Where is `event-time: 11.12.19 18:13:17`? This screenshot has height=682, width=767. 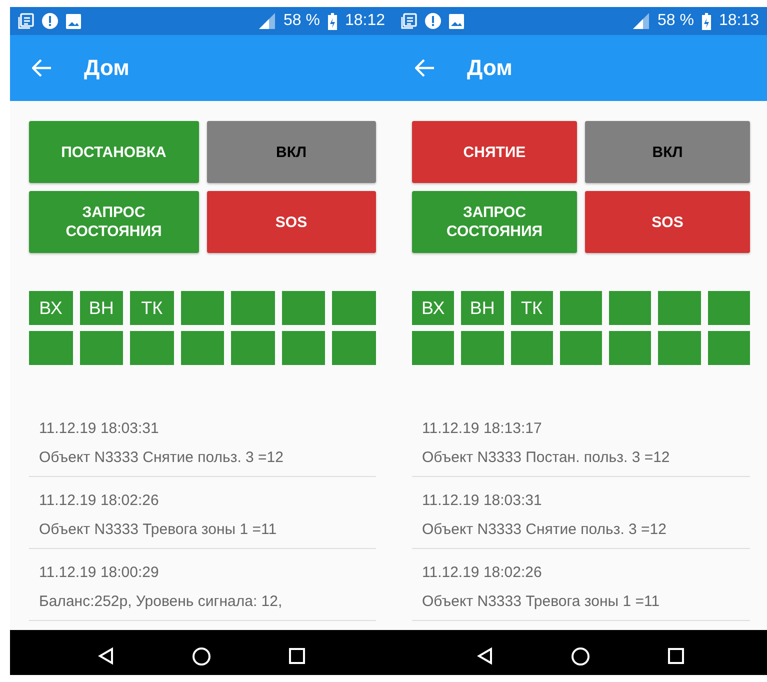 event-time: 11.12.19 18:13:17 is located at coordinates (482, 428).